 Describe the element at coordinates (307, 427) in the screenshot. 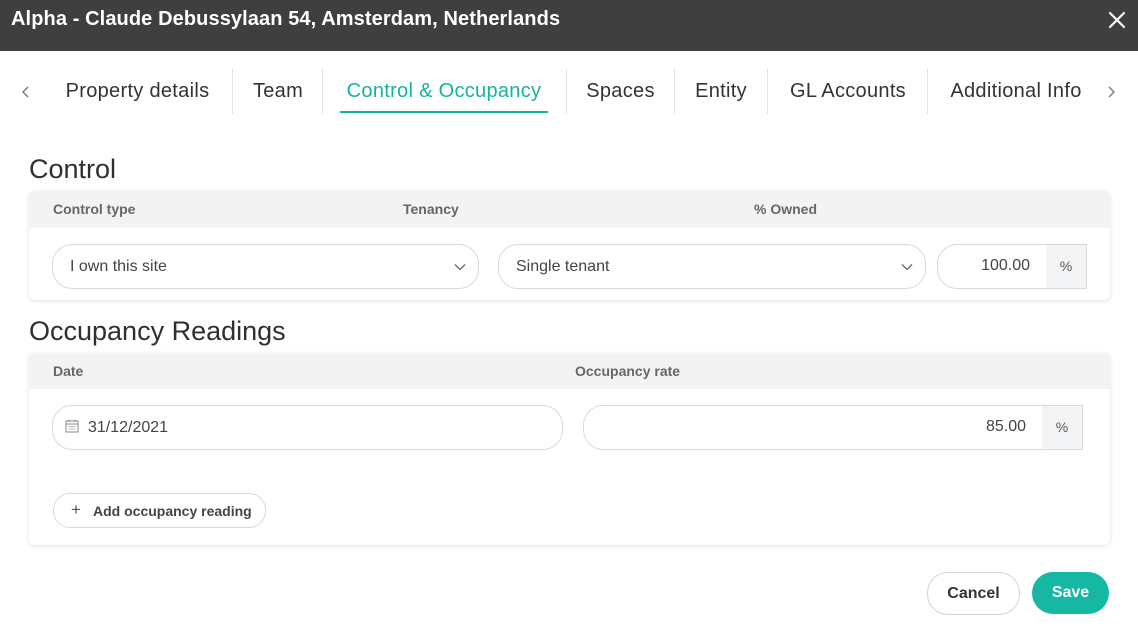

I see `date-field: 31/12/2021` at that location.